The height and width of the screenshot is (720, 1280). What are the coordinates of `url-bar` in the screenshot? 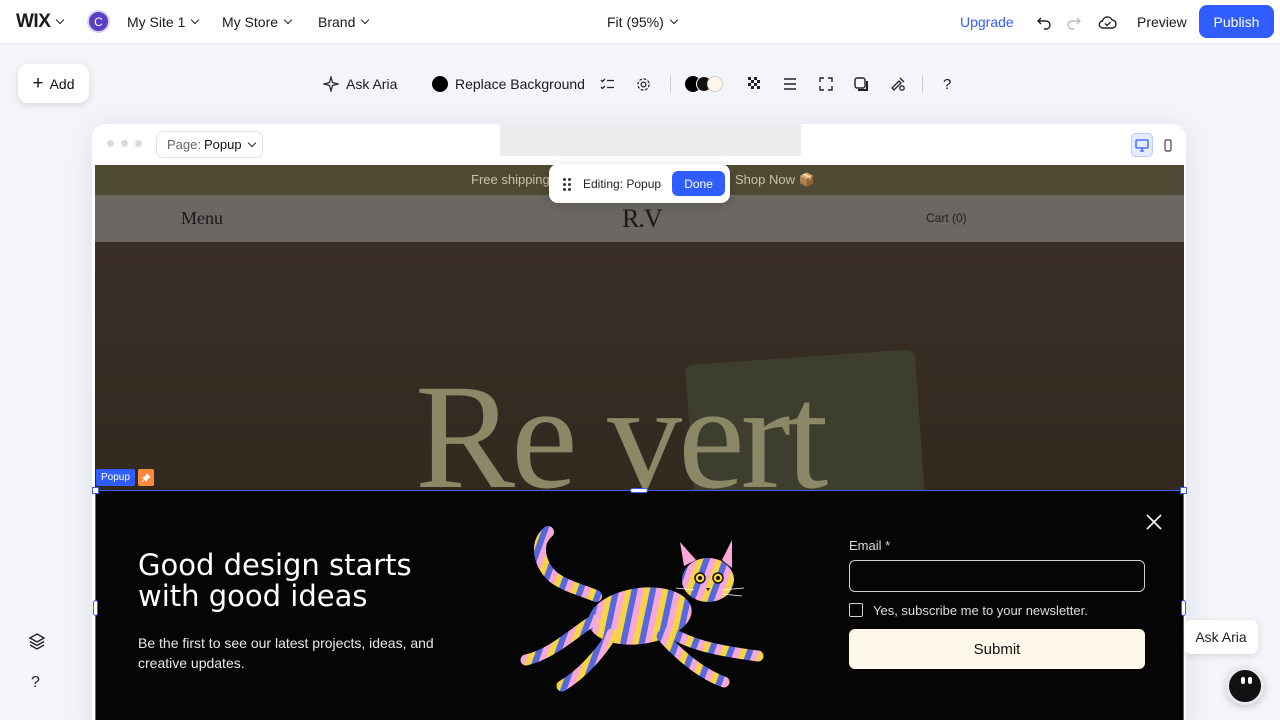 It's located at (650, 140).